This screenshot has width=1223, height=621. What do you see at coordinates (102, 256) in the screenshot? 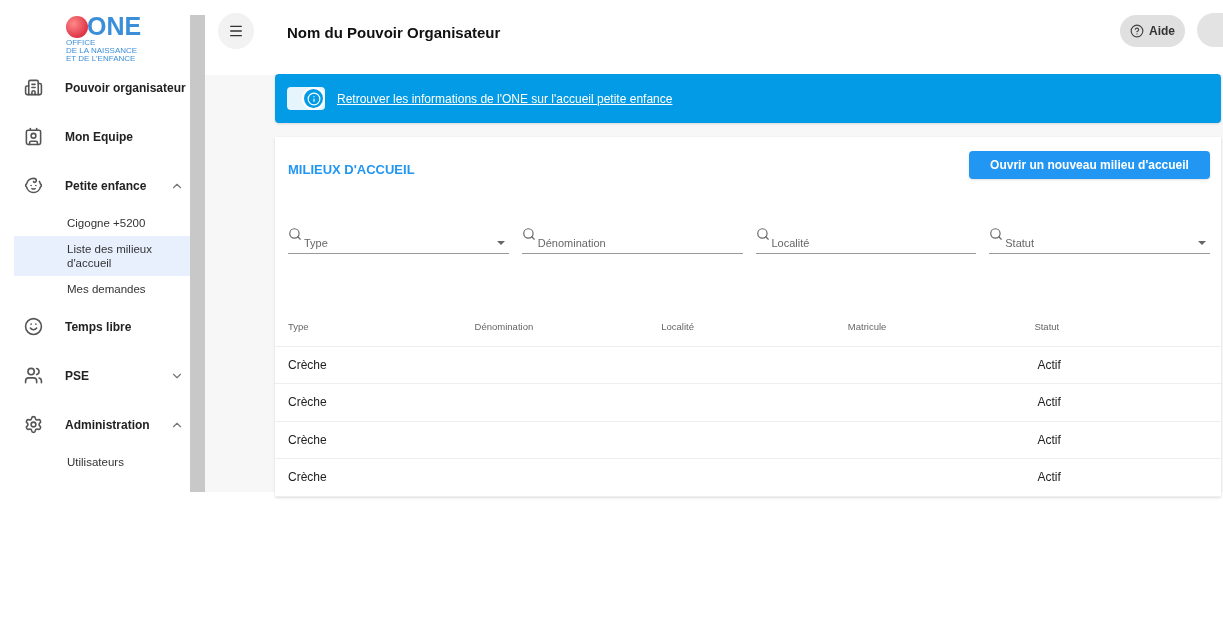
I see `nav-subitem: Liste des milieux d'accueil` at bounding box center [102, 256].